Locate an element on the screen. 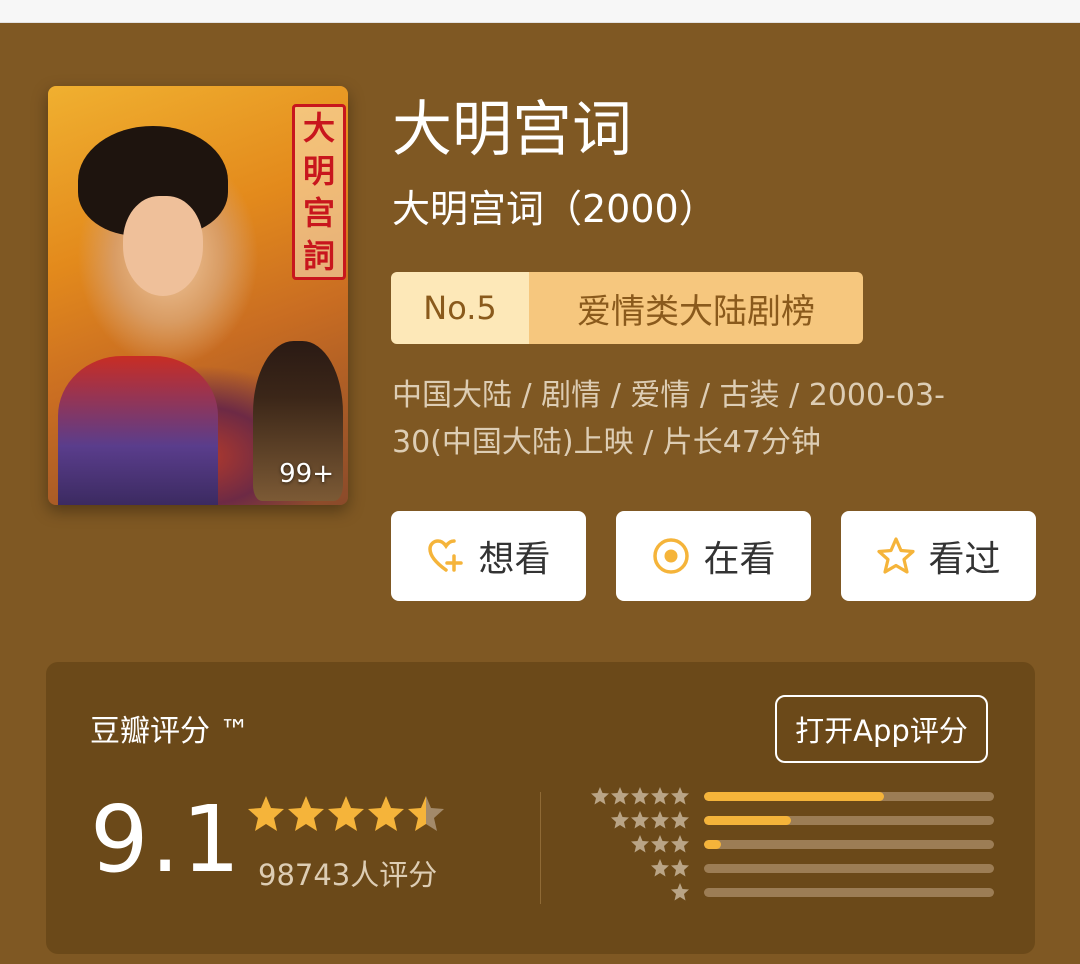 This screenshot has width=1080, height=964. star-outline-icon is located at coordinates (896, 556).